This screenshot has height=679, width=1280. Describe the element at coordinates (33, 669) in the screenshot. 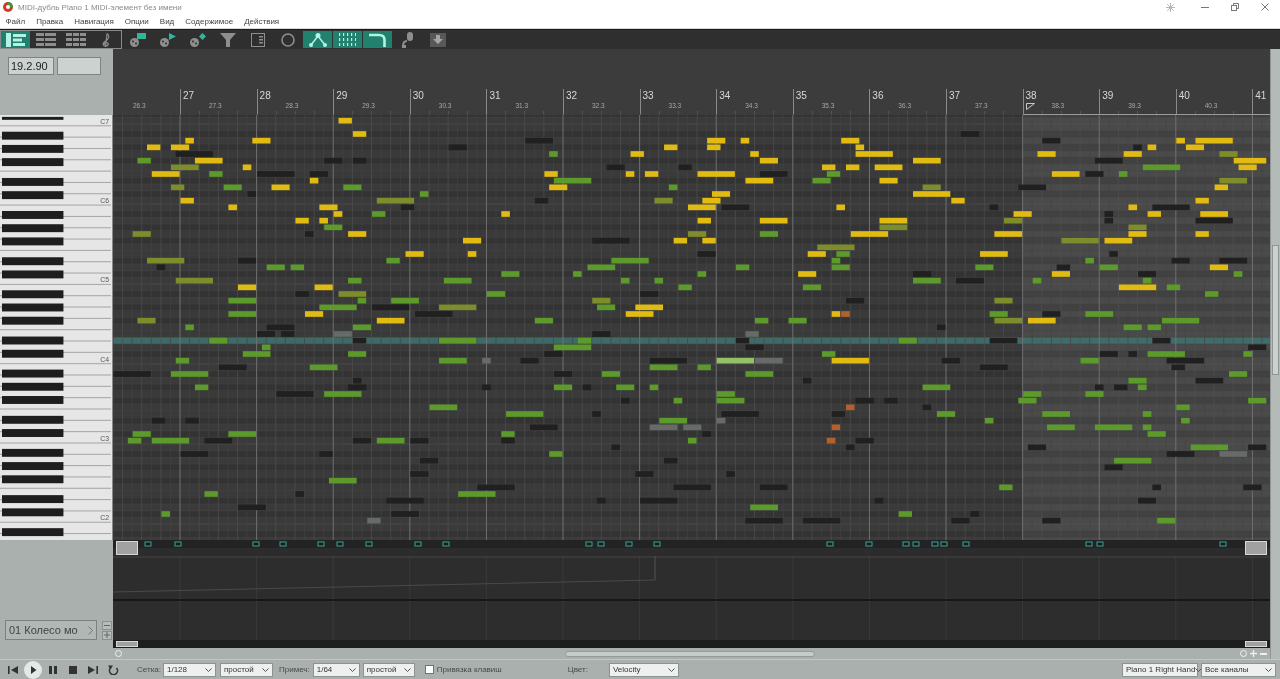

I see `transport-button` at that location.